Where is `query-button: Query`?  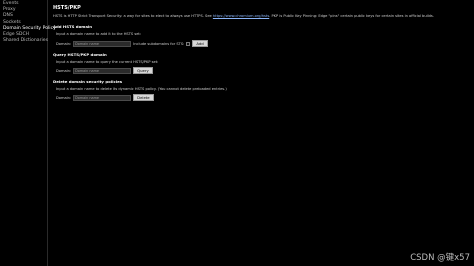 query-button: Query is located at coordinates (143, 70).